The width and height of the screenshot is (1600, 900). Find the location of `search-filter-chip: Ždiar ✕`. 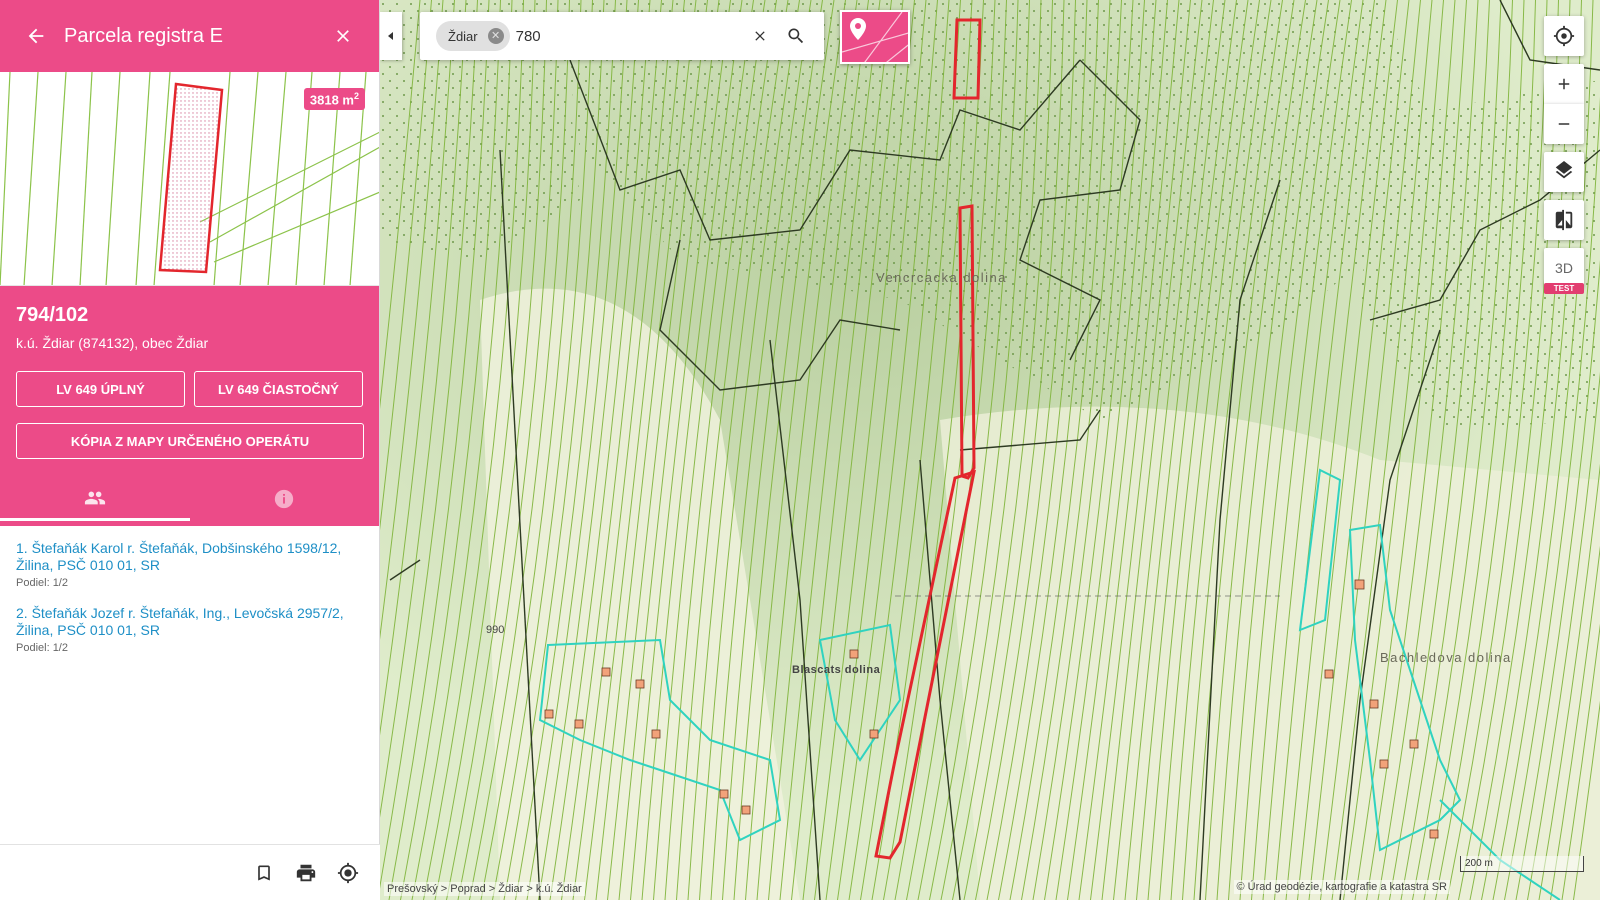

search-filter-chip: Ždiar ✕ is located at coordinates (473, 36).